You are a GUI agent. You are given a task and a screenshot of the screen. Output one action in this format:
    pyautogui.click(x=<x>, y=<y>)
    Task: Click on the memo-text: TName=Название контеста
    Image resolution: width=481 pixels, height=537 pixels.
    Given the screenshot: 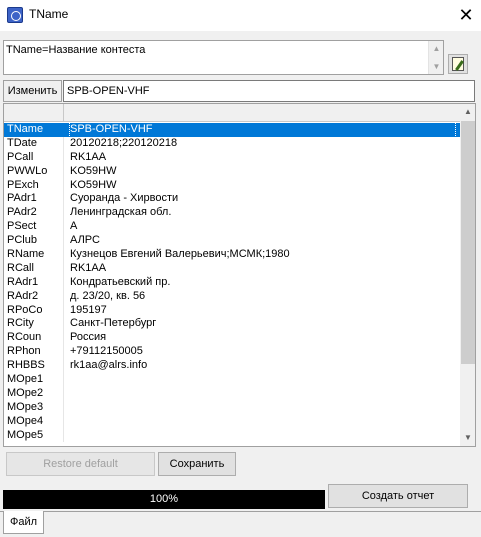 What is the action you would take?
    pyautogui.click(x=76, y=50)
    